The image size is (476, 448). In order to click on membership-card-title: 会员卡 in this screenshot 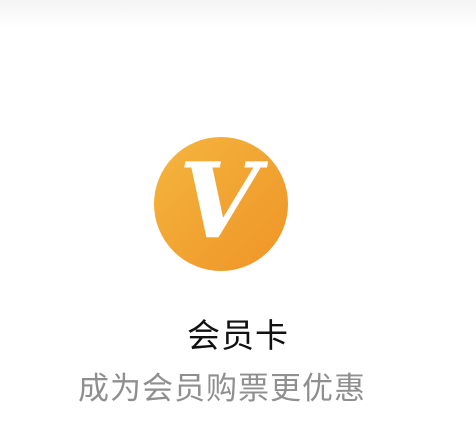, I will do `click(238, 335)`.